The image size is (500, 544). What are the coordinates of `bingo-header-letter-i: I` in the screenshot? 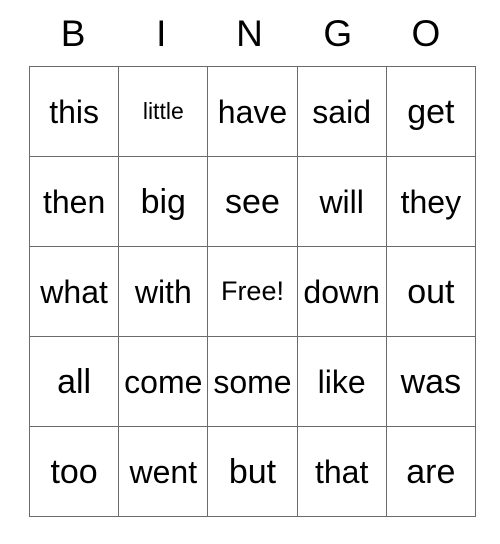 It's located at (161, 33).